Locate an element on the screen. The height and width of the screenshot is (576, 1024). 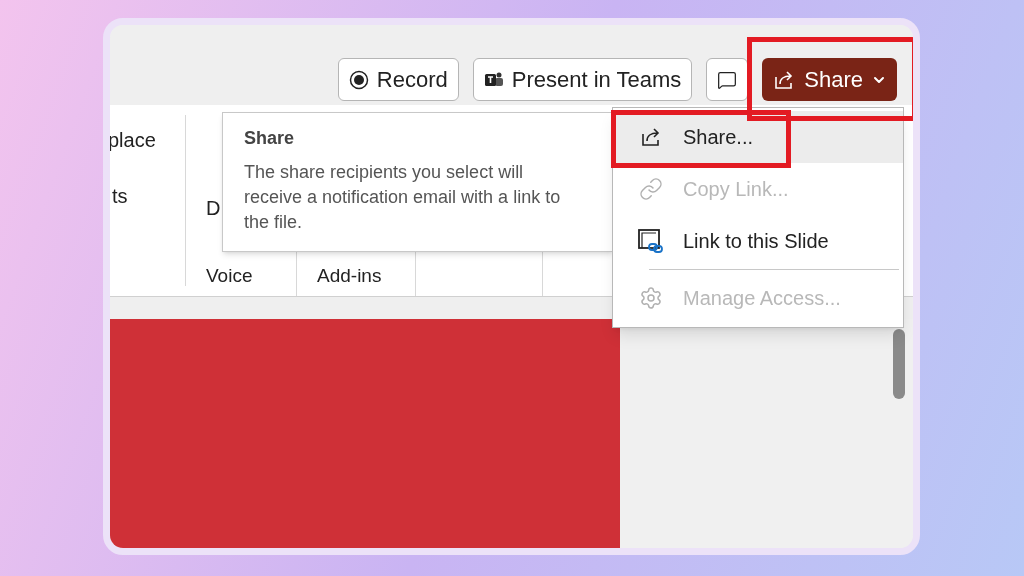
comment-icon is located at coordinates (727, 79).